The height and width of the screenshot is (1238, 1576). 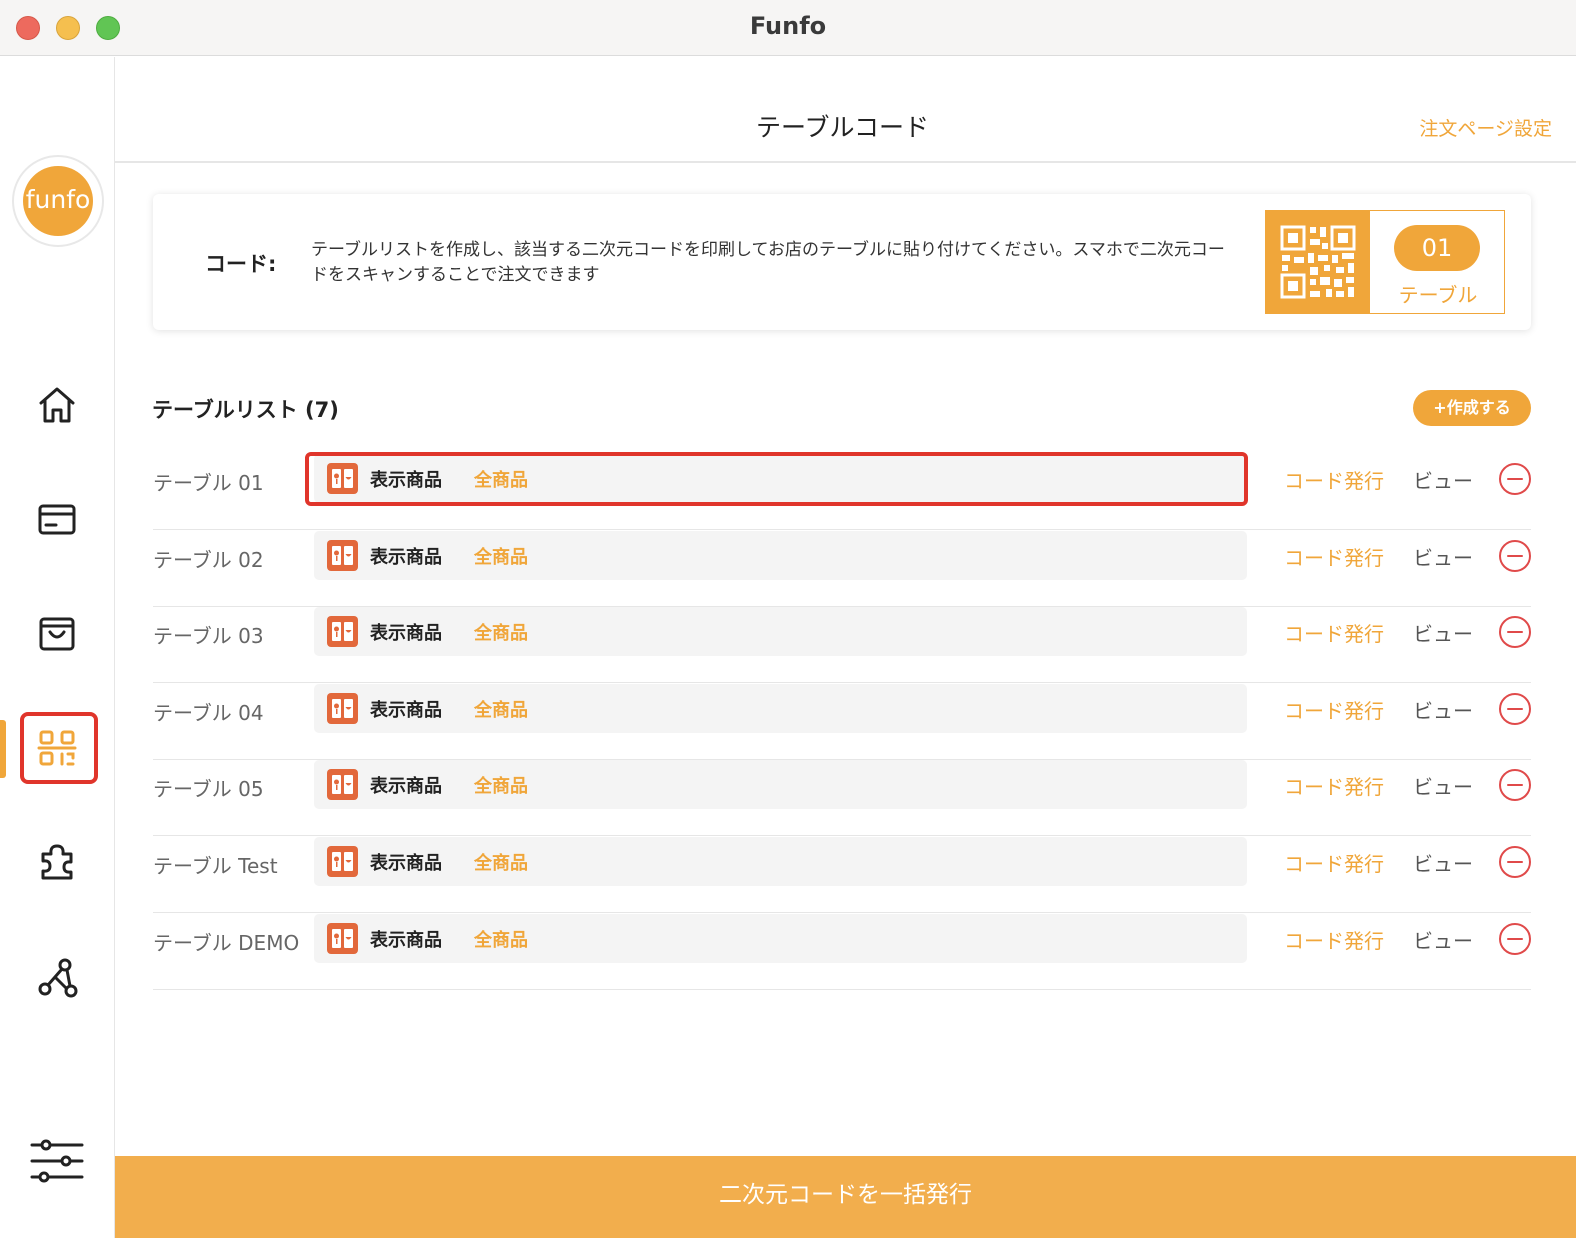 What do you see at coordinates (842, 127) in the screenshot?
I see `page-title: テーブルコード` at bounding box center [842, 127].